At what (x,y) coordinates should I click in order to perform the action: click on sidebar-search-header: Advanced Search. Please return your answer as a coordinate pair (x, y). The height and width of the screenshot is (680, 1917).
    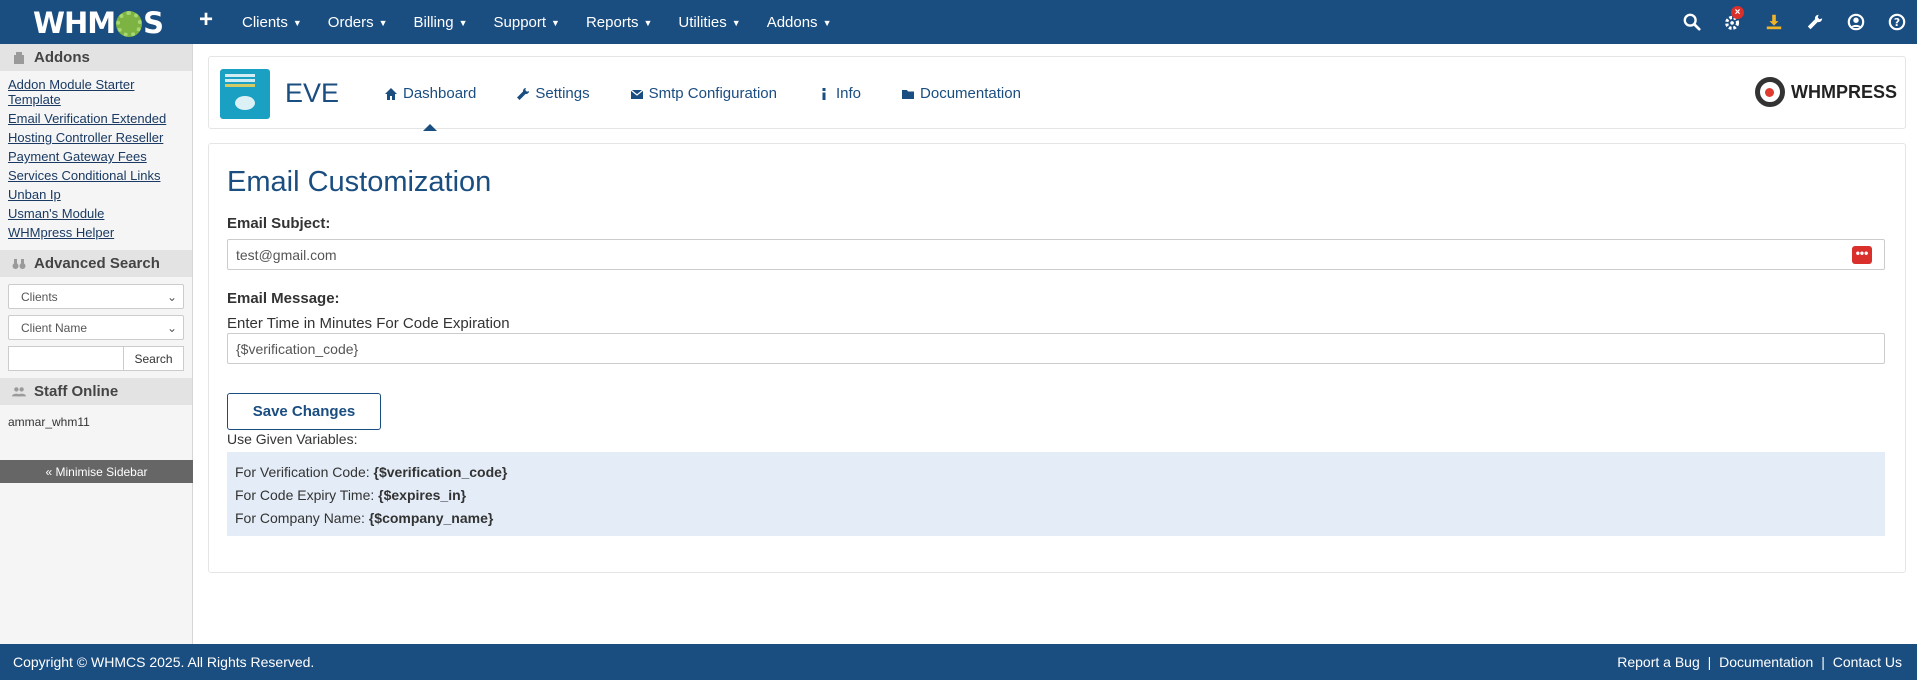
    Looking at the image, I should click on (96, 263).